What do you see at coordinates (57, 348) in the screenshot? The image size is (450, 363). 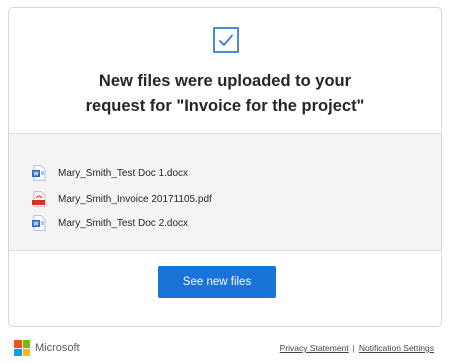 I see `brand-name: Microsoft` at bounding box center [57, 348].